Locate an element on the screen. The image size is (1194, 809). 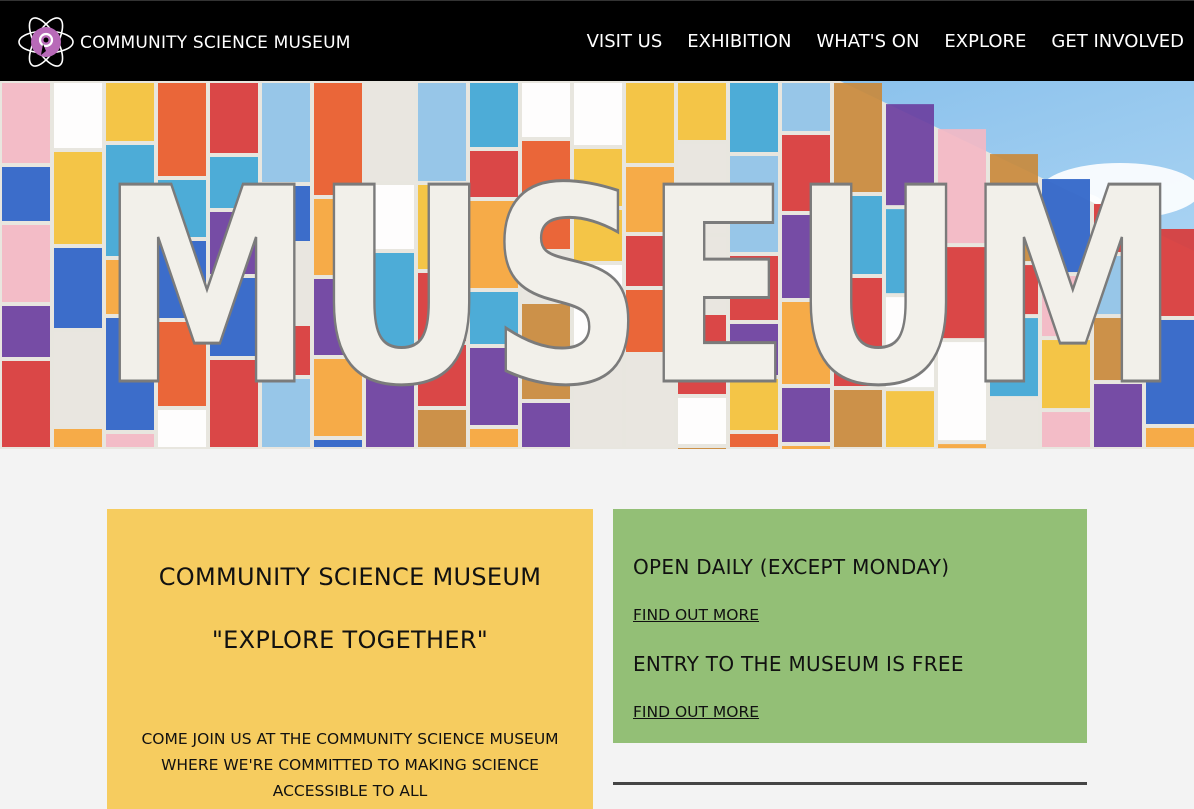
intro-title: COMMUNITY SCIENCE MUSEUM is located at coordinates (350, 577).